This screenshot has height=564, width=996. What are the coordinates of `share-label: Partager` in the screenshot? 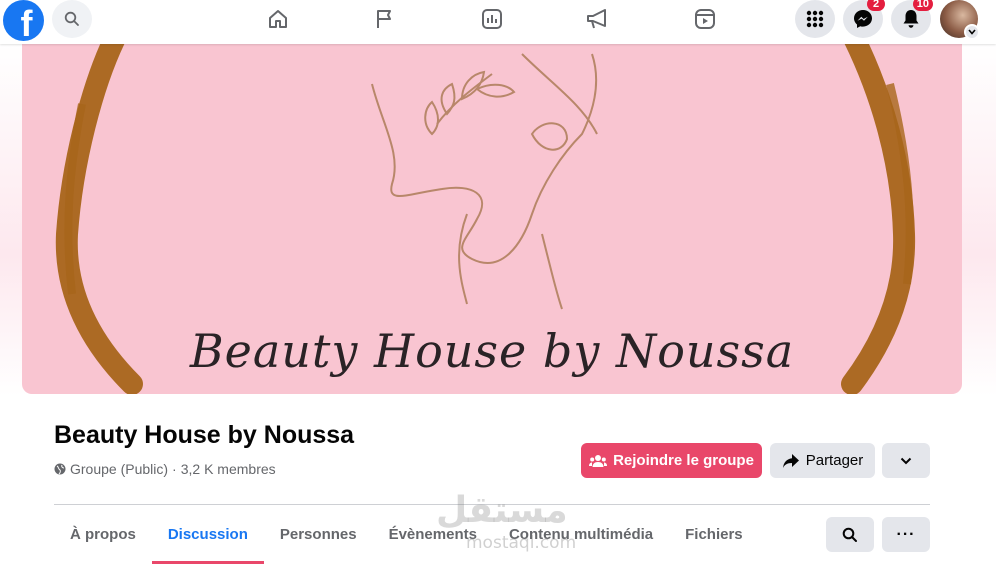 It's located at (834, 460).